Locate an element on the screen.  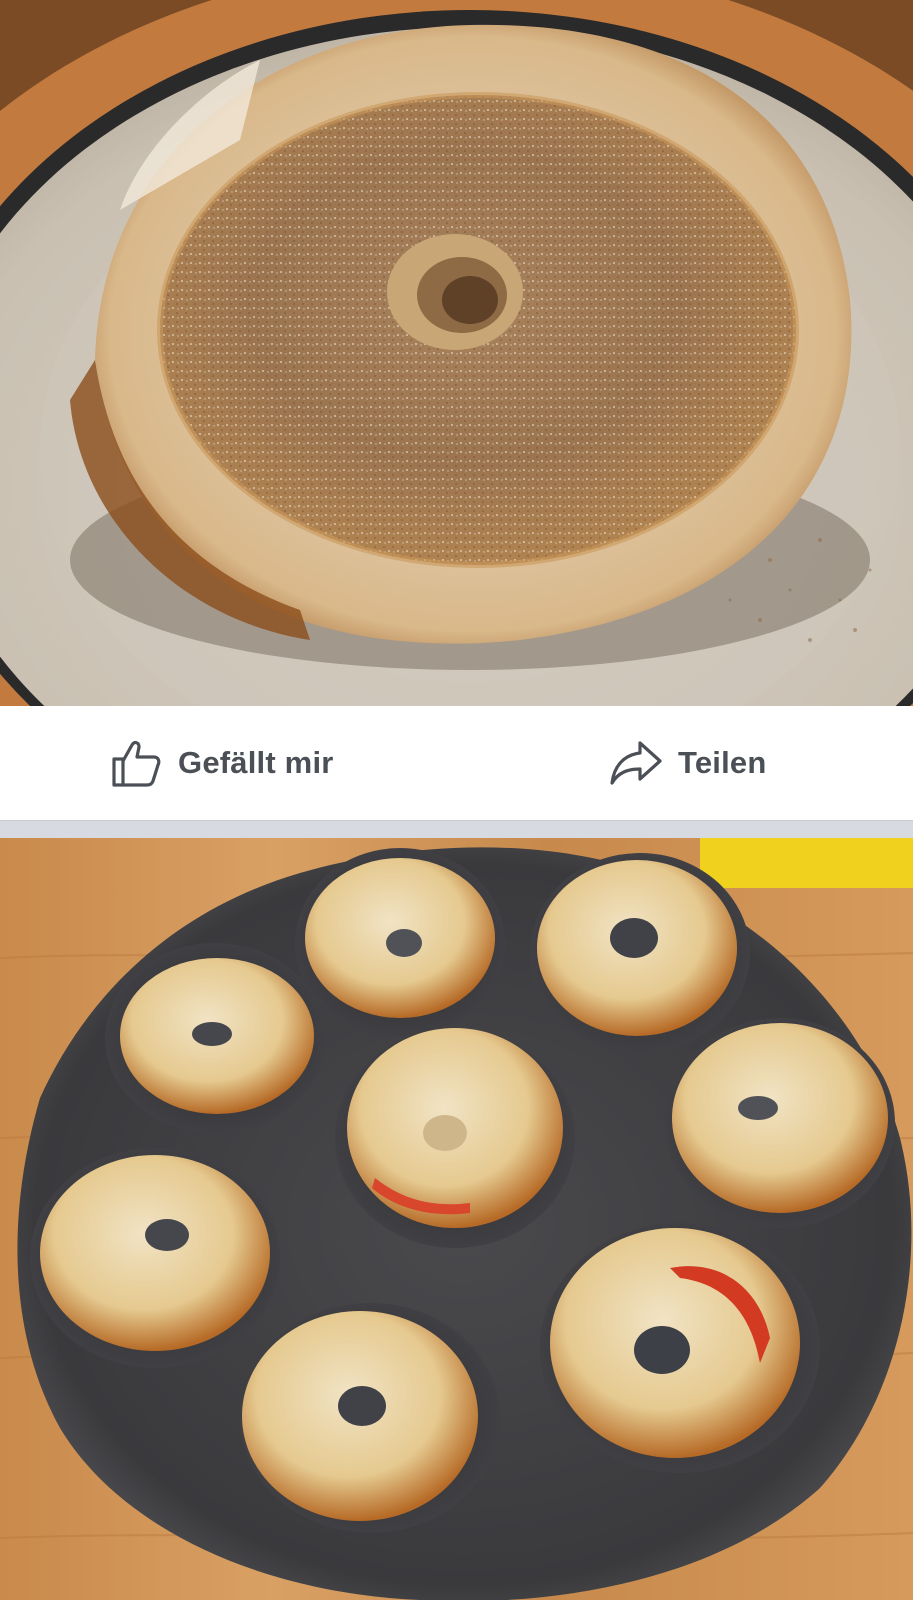
like-button: Gefällt mir is located at coordinates (221, 763).